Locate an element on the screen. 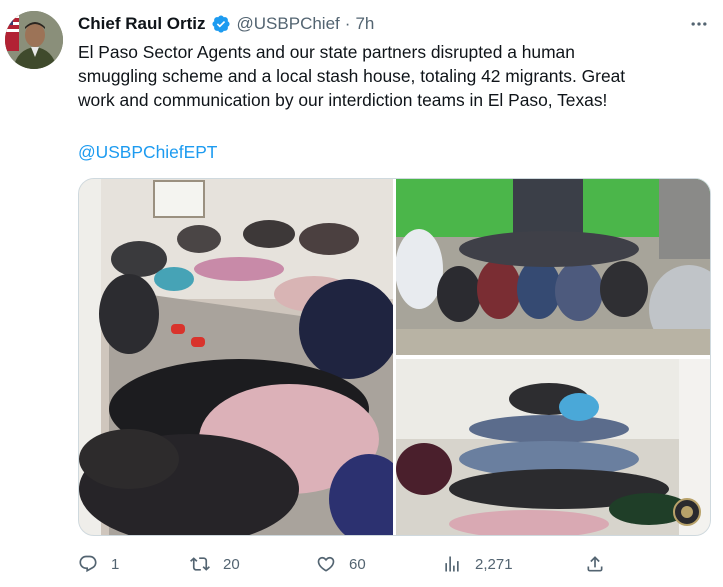 This screenshot has width=723, height=587. views-count: 2,271 is located at coordinates (494, 564).